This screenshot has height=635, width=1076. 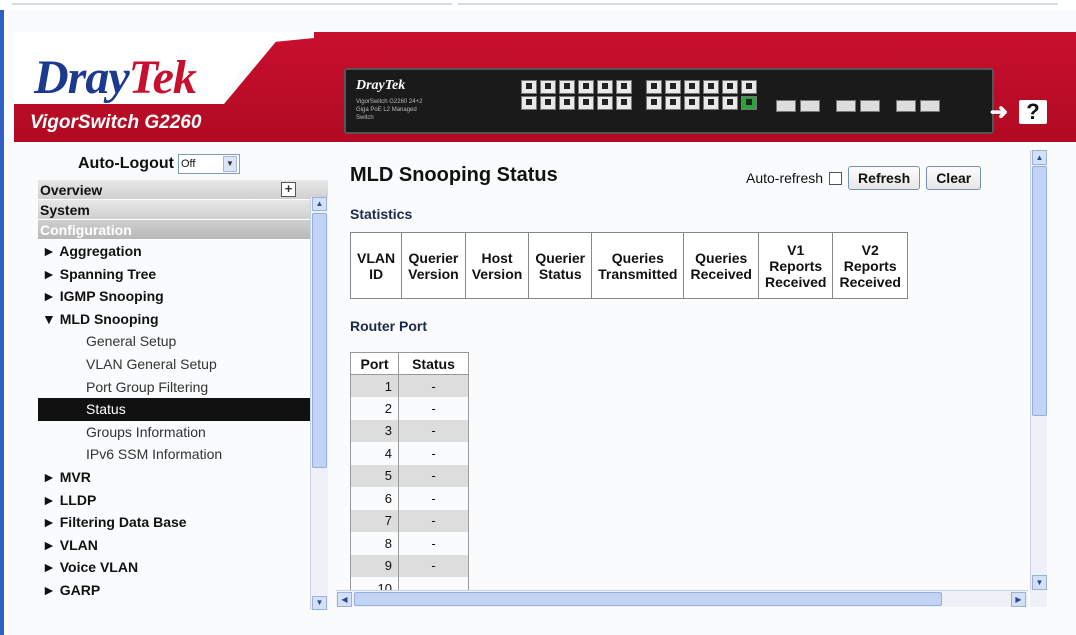 I want to click on main-horizontal-scrollbar: ◀ ▶, so click(x=682, y=598).